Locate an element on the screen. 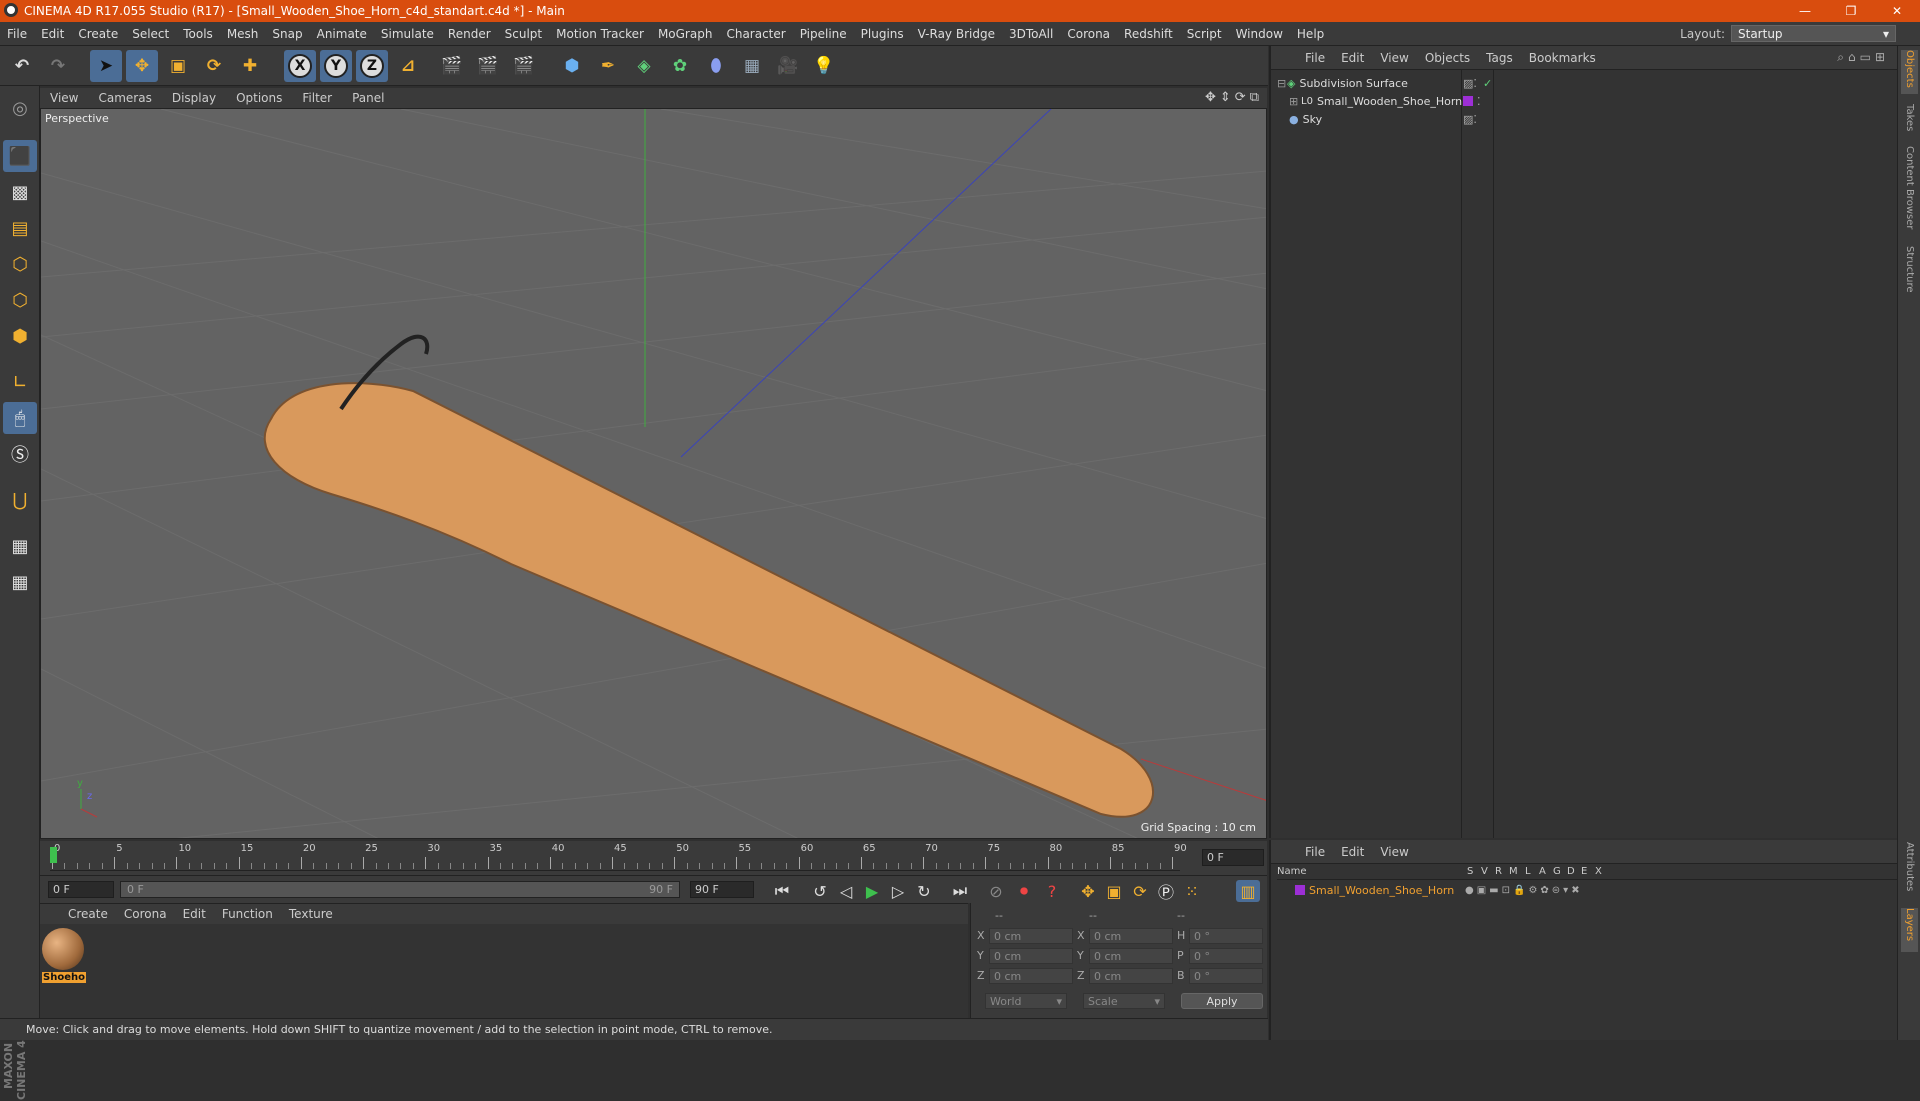 The height and width of the screenshot is (1101, 1920). menu-animate: Animate is located at coordinates (342, 34).